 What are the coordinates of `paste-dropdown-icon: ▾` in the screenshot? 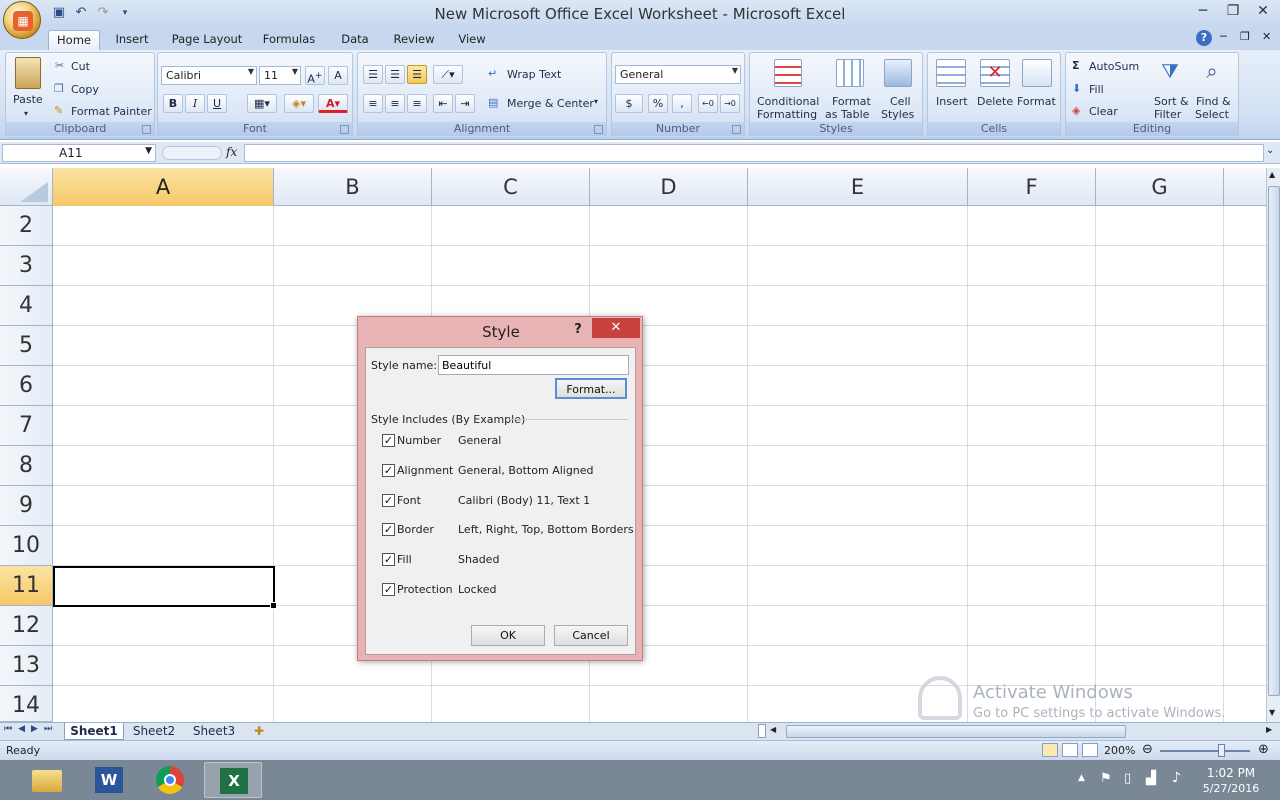 It's located at (26, 113).